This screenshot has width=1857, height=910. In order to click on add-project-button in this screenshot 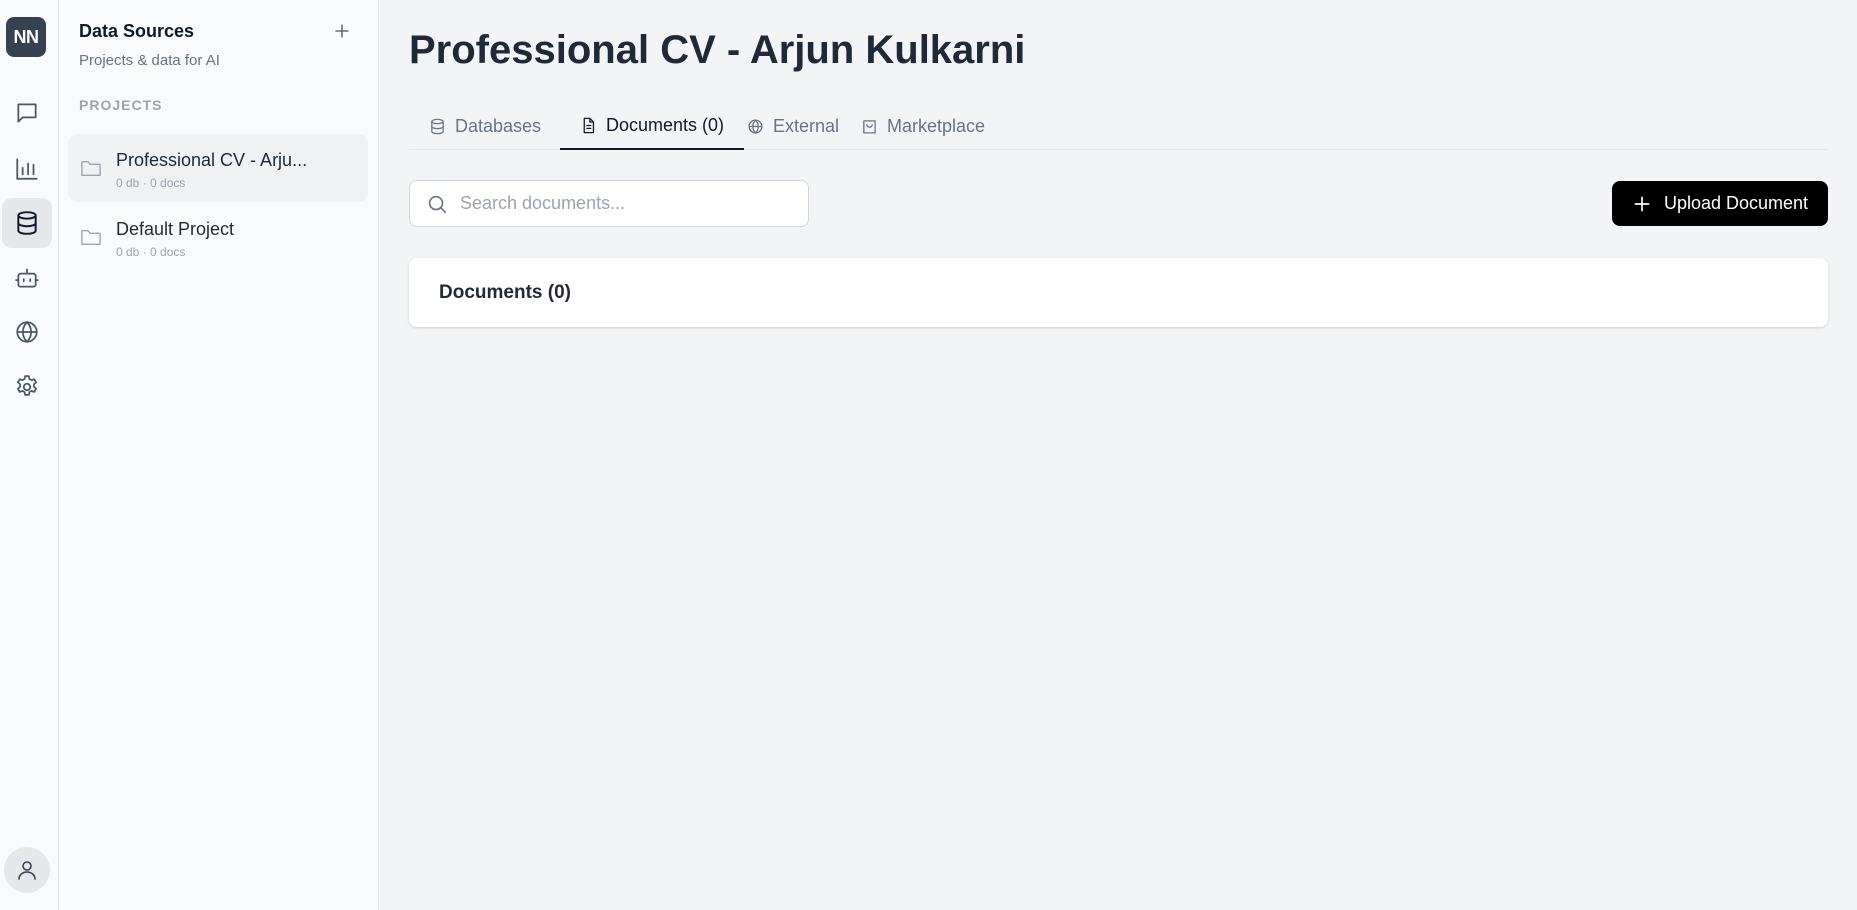, I will do `click(342, 31)`.